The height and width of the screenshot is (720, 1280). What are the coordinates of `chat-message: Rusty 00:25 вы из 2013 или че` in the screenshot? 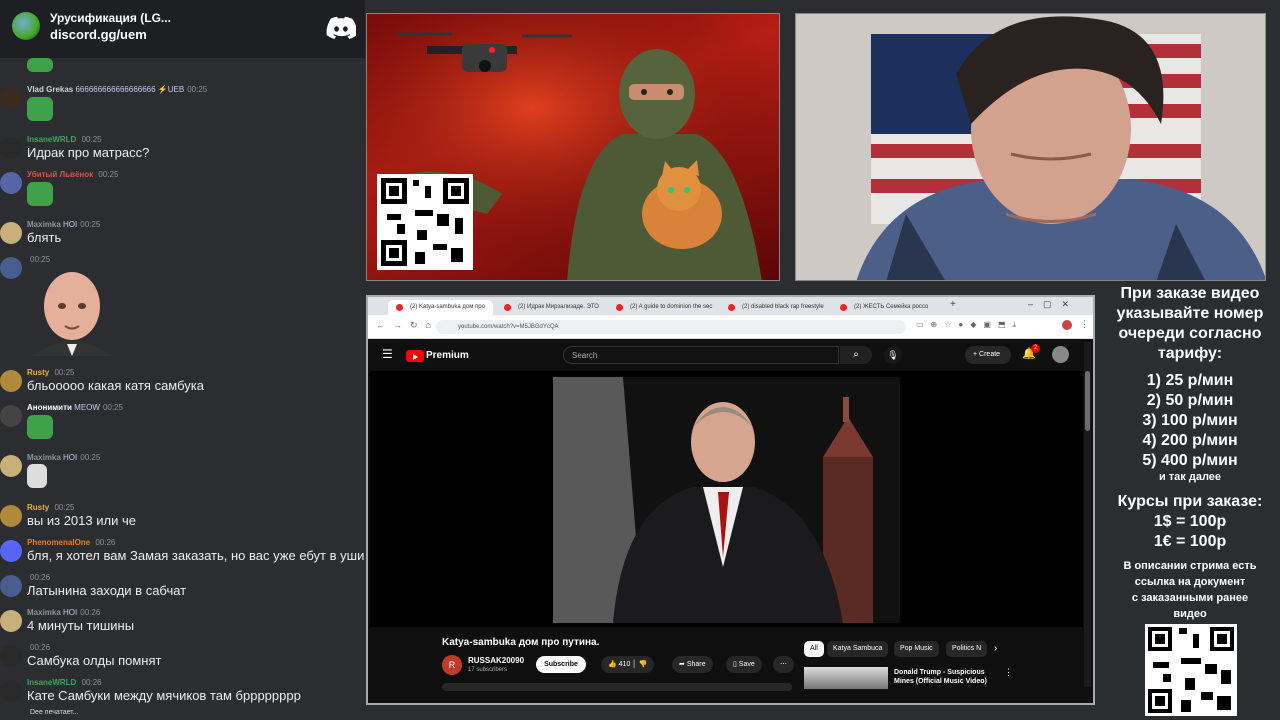 It's located at (182, 515).